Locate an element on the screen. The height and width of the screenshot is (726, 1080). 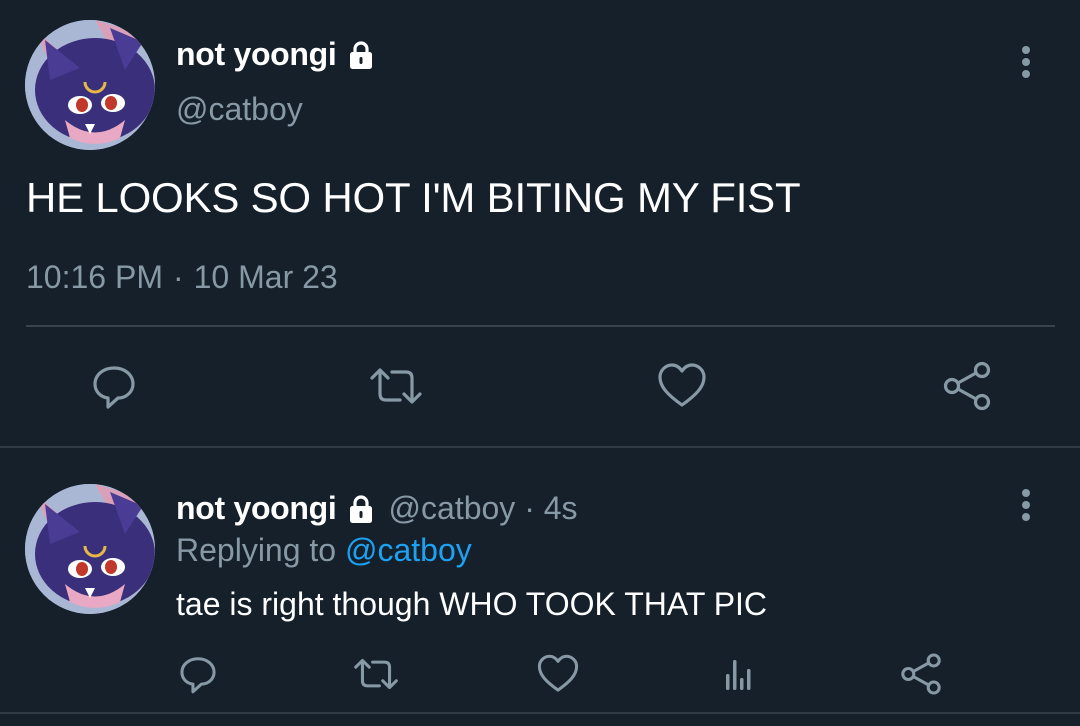
author-row: not yoongi is located at coordinates (276, 54).